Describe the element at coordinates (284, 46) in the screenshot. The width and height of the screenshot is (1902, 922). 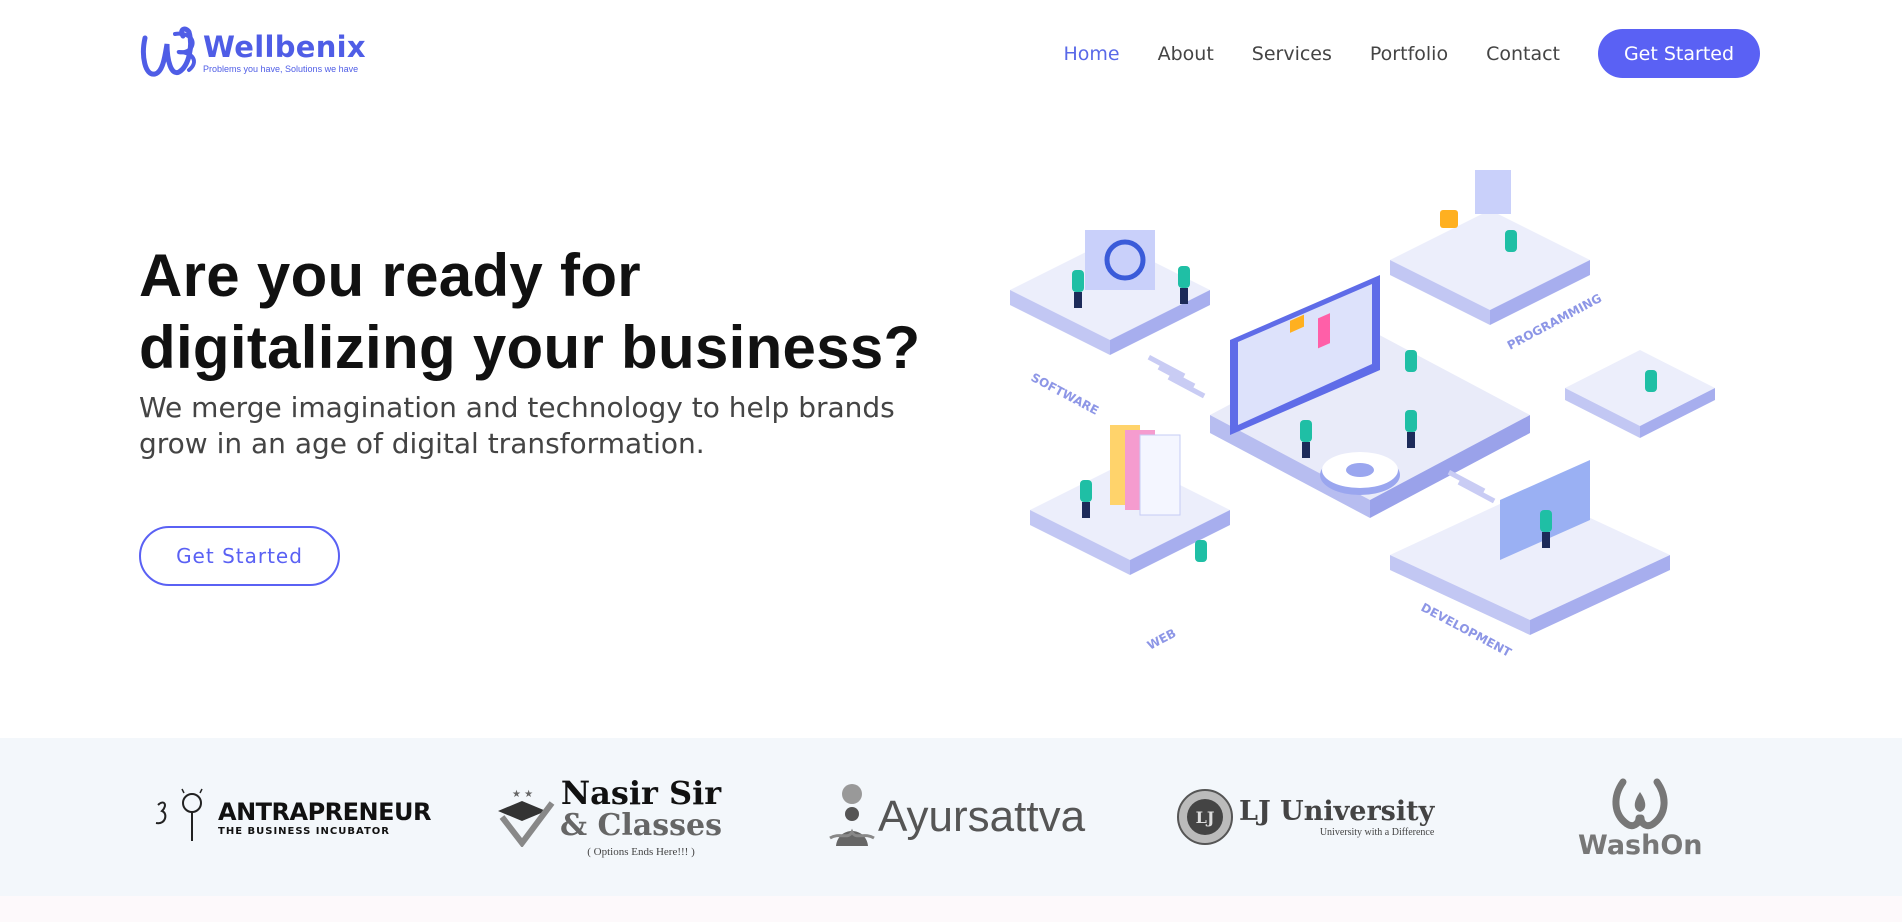
I see `brand-name: Wellbenix` at that location.